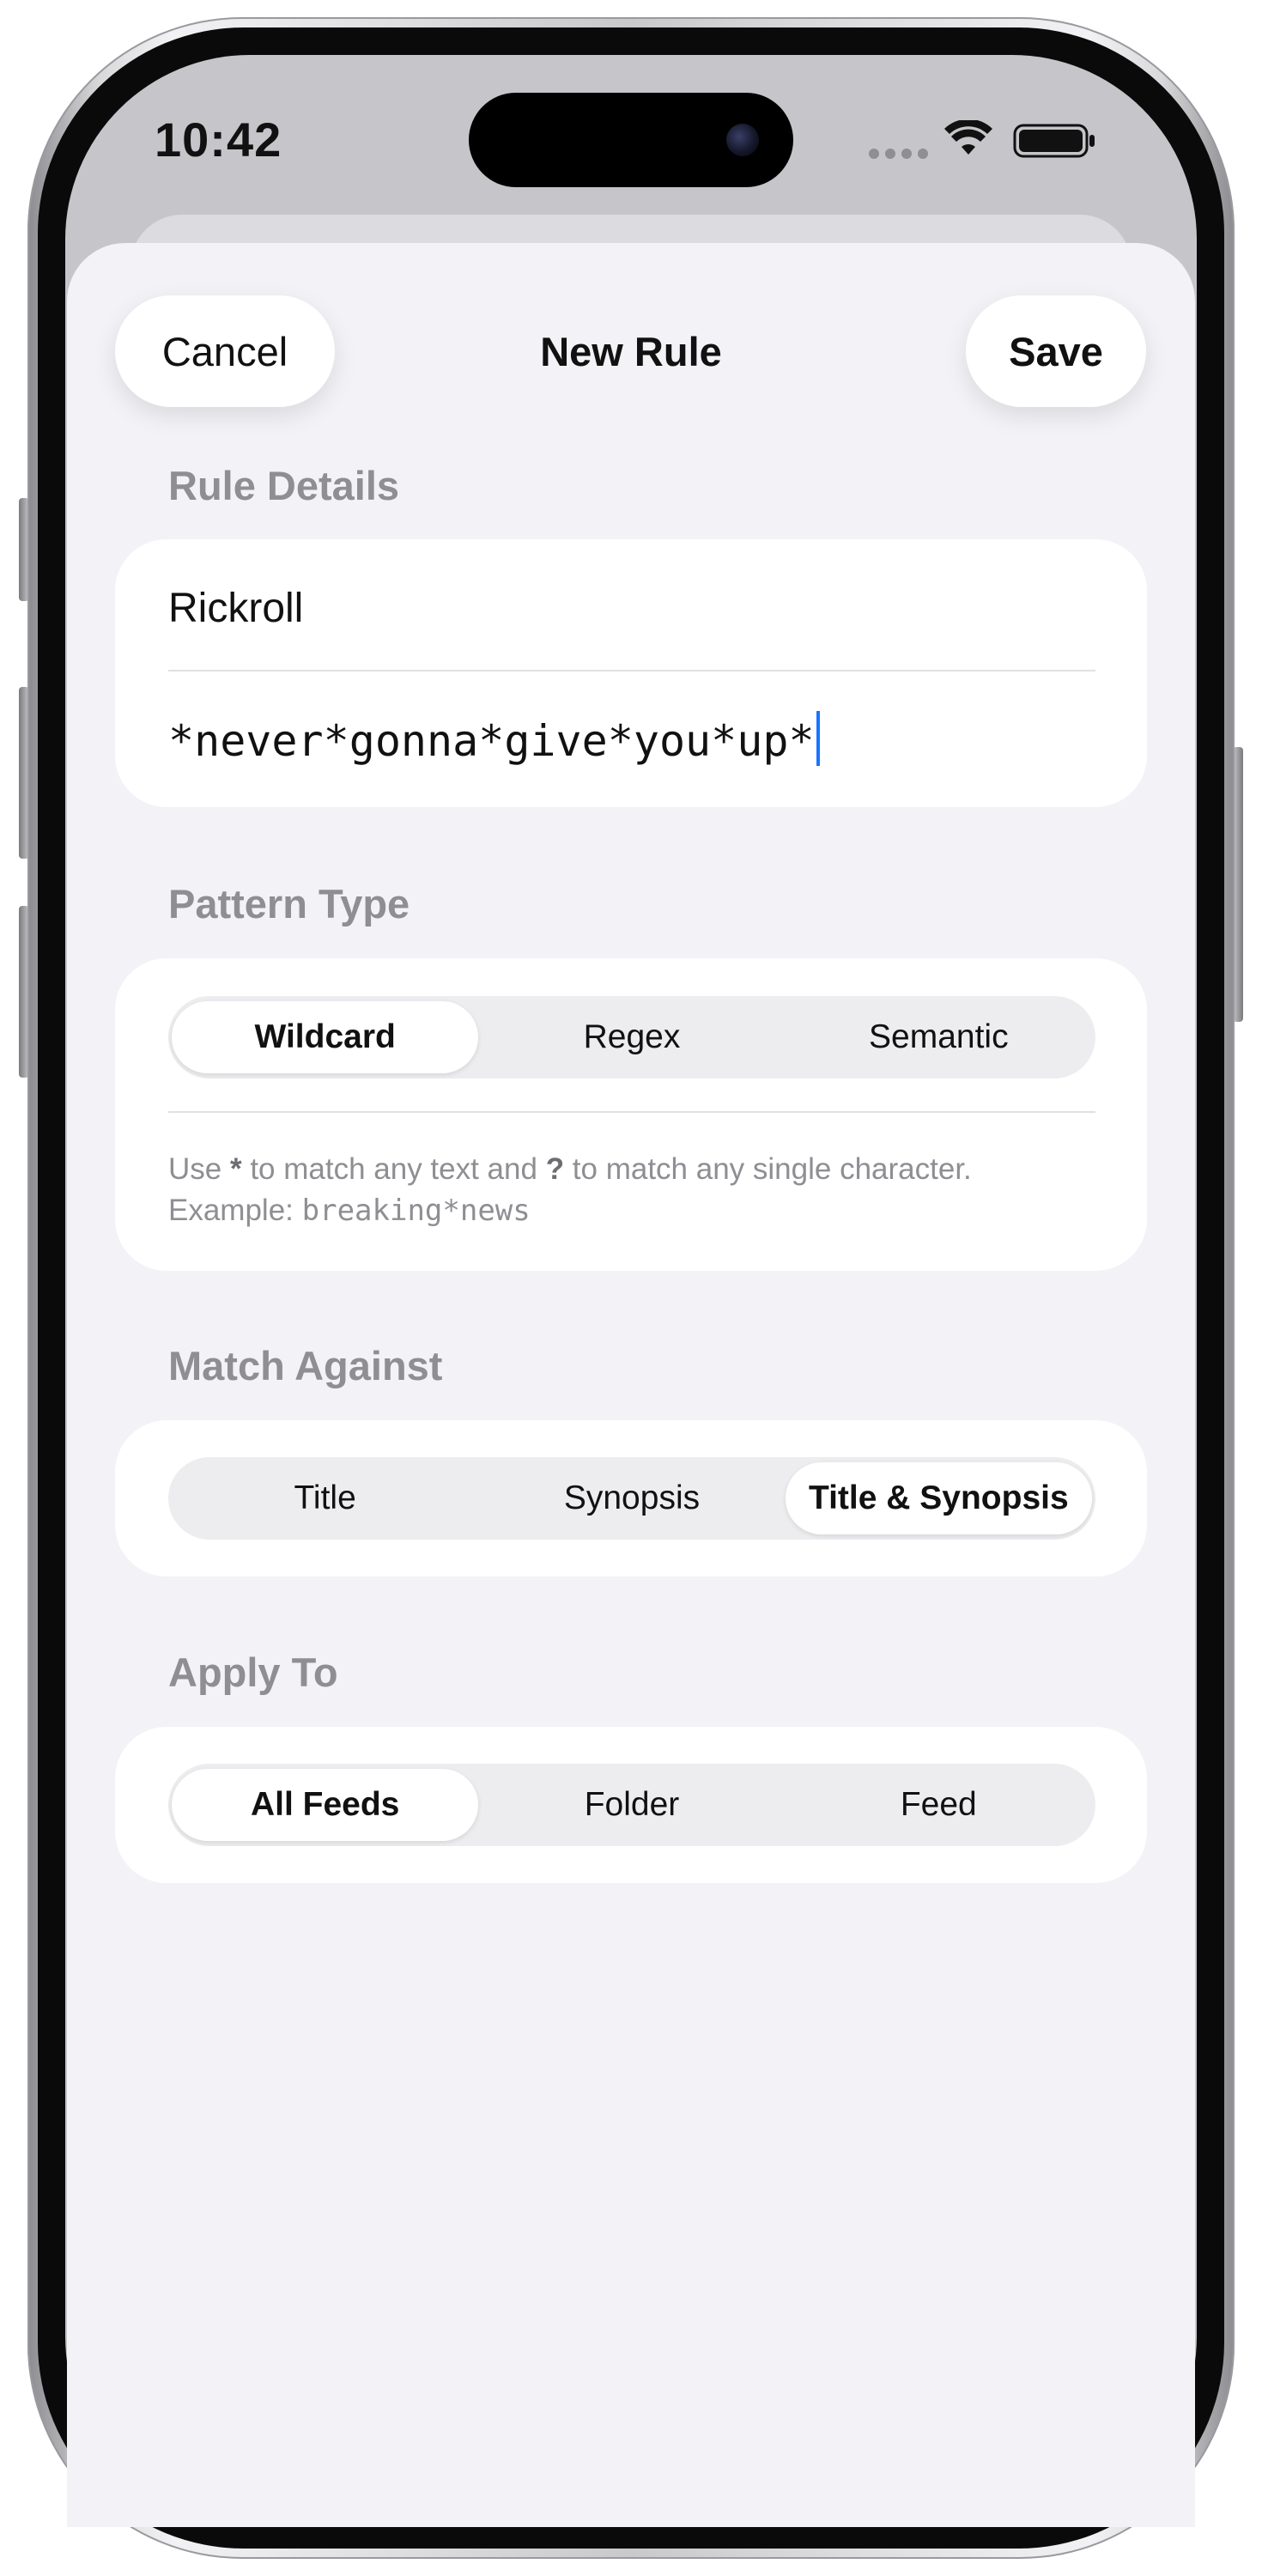 The width and height of the screenshot is (1262, 2576). I want to click on cancel-button: Cancel, so click(225, 351).